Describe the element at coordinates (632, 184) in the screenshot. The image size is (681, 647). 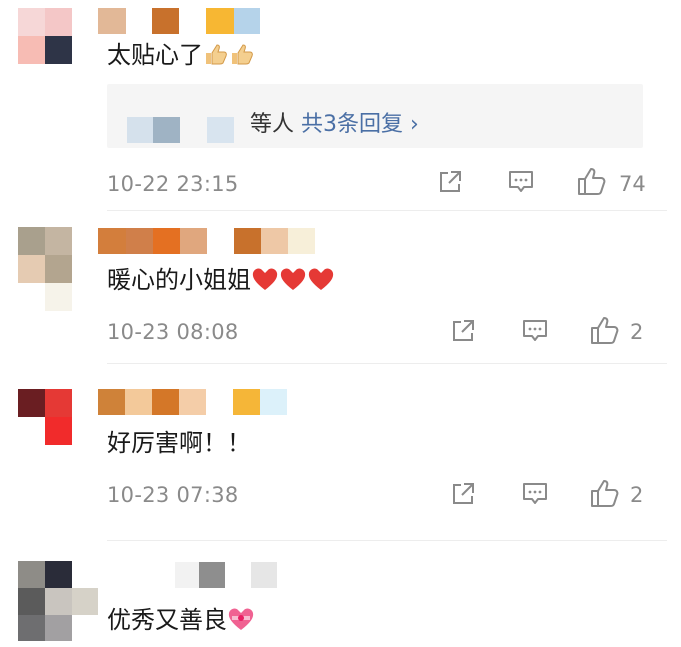
I see `like-count: 74` at that location.